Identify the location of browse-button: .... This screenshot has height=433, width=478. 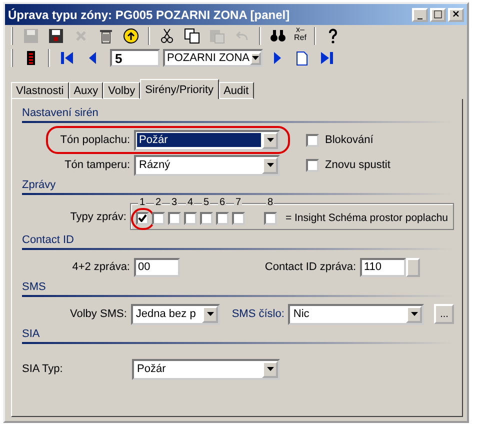
(444, 314).